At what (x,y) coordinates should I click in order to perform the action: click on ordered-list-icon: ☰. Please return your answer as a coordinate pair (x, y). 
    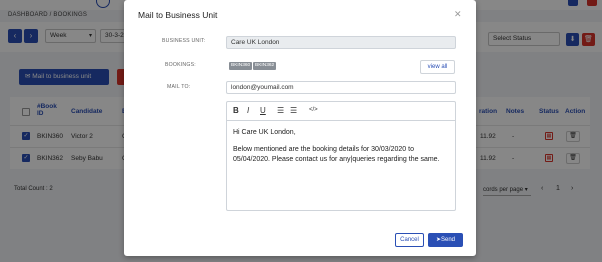
    Looking at the image, I should click on (280, 110).